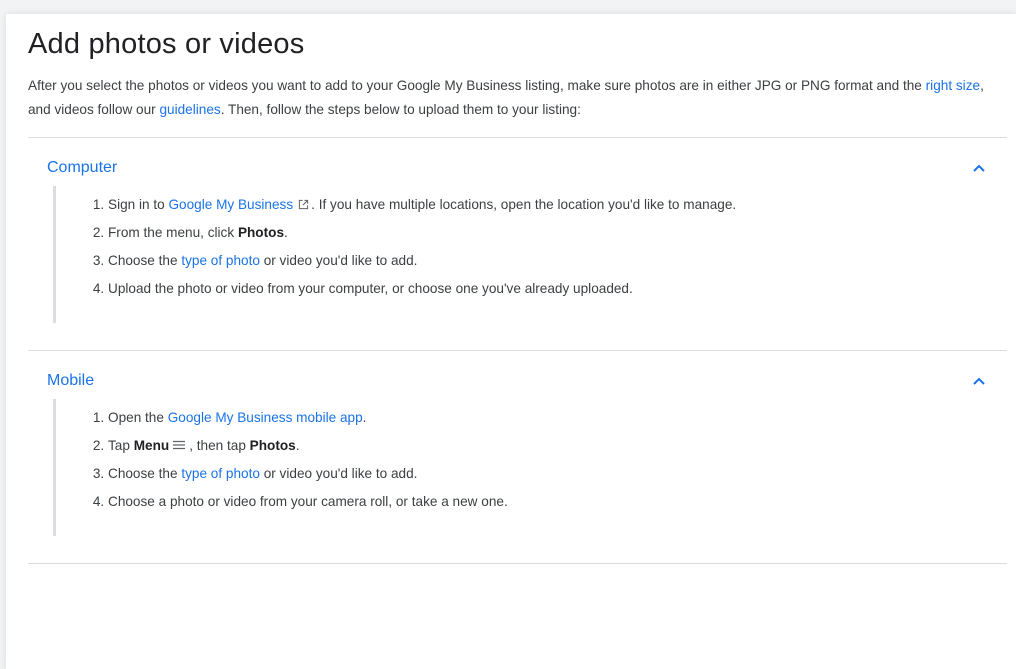  I want to click on external-link-icon, so click(304, 204).